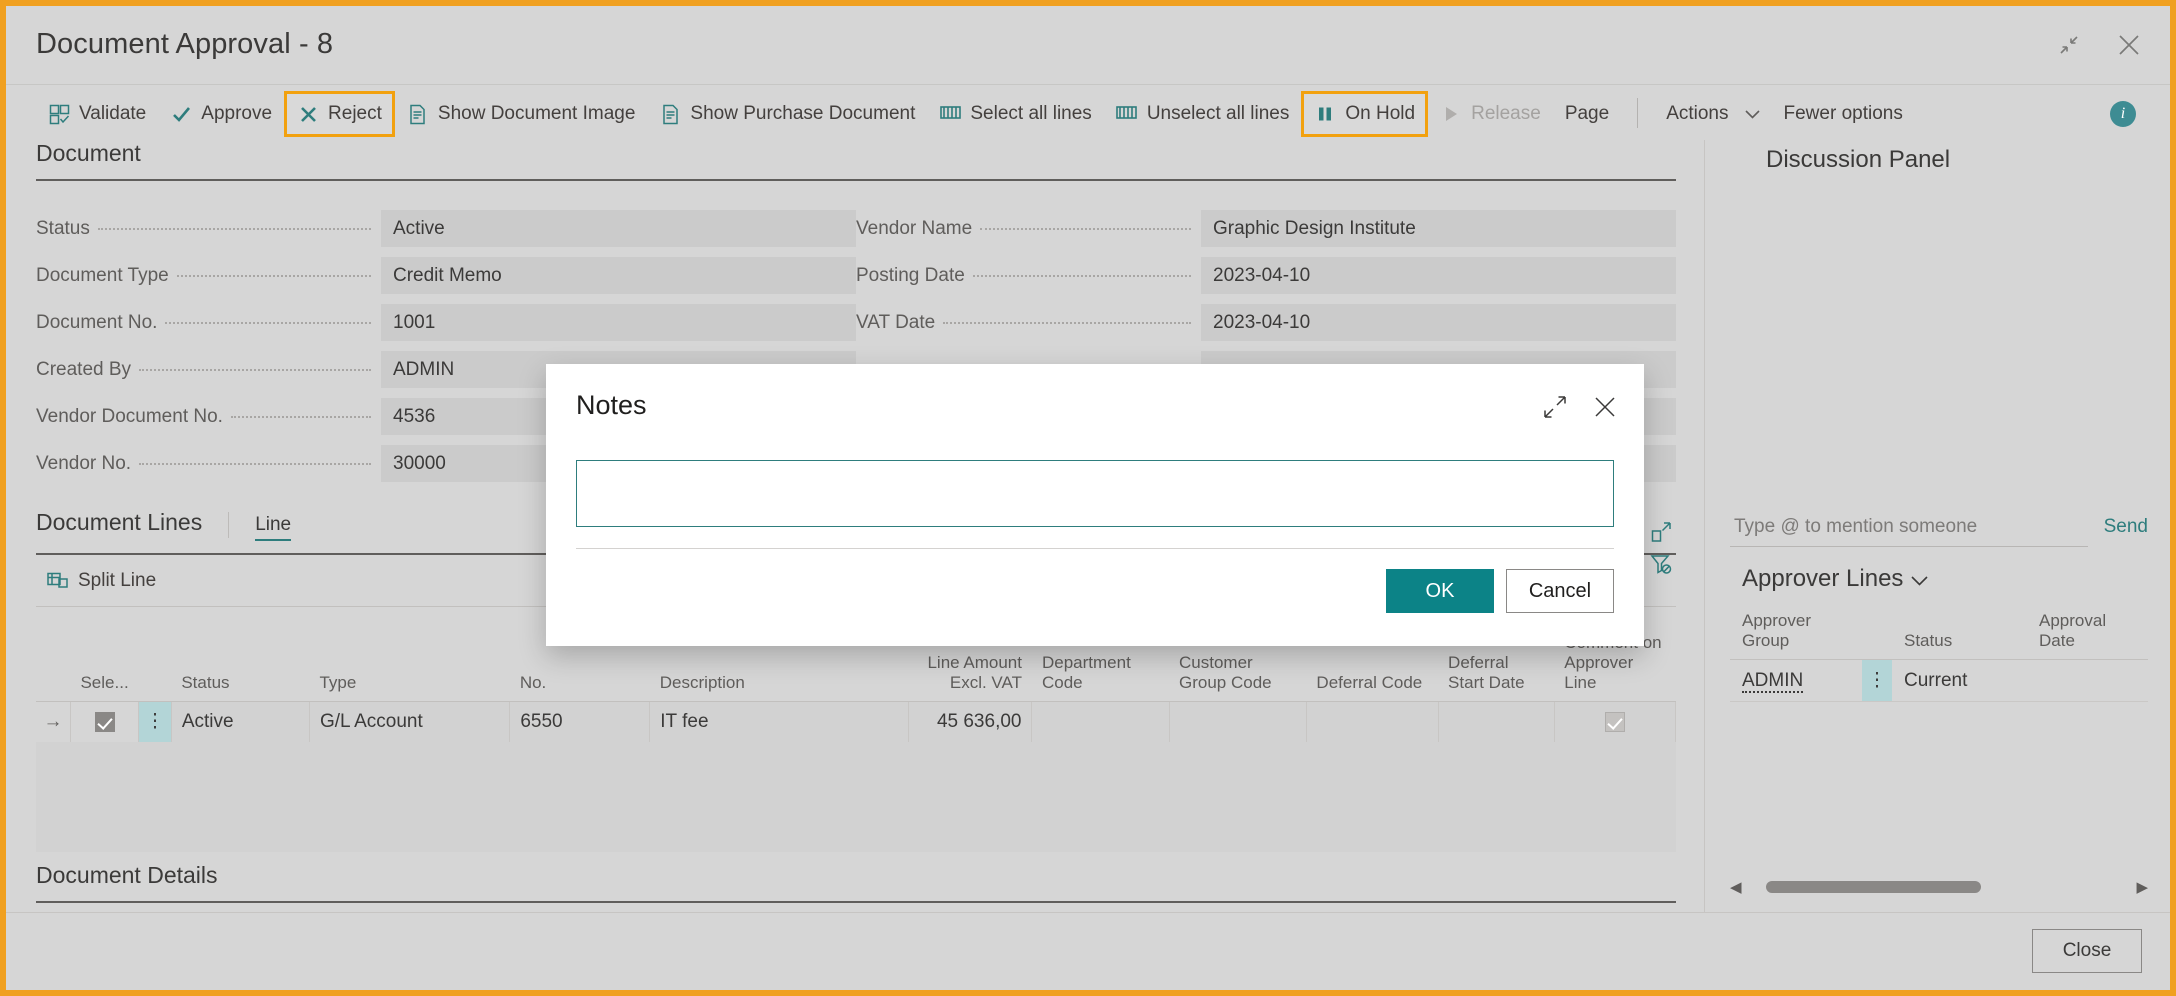 This screenshot has width=2176, height=996. Describe the element at coordinates (856, 882) in the screenshot. I see `document-details-header: Document Details` at that location.